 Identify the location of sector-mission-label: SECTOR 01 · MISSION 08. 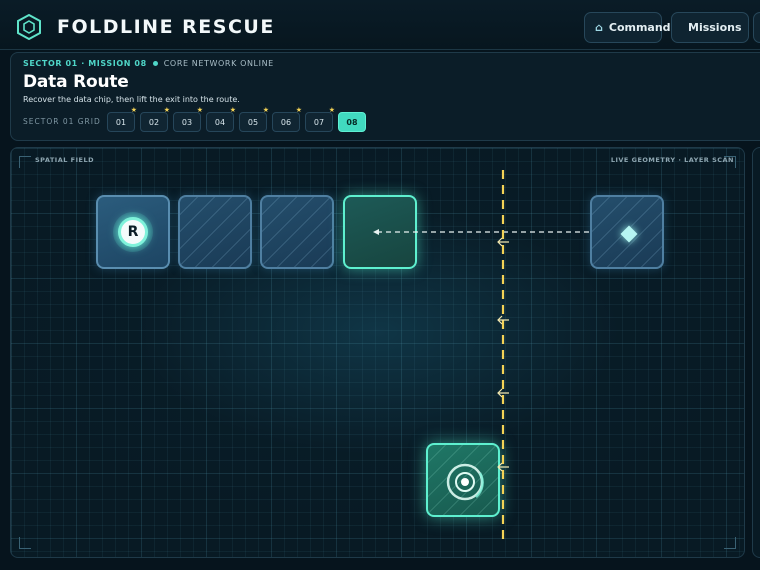
(85, 63).